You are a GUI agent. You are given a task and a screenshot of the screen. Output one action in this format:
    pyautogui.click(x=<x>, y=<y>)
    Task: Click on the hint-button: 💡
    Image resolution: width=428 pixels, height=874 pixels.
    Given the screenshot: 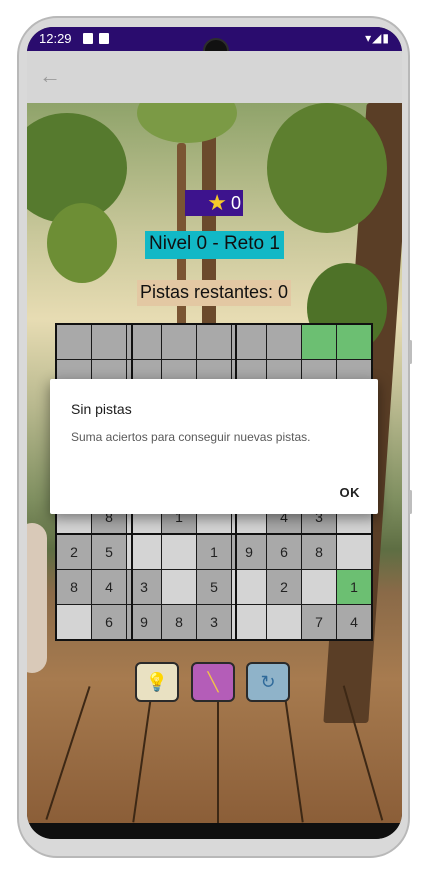 What is the action you would take?
    pyautogui.click(x=157, y=682)
    